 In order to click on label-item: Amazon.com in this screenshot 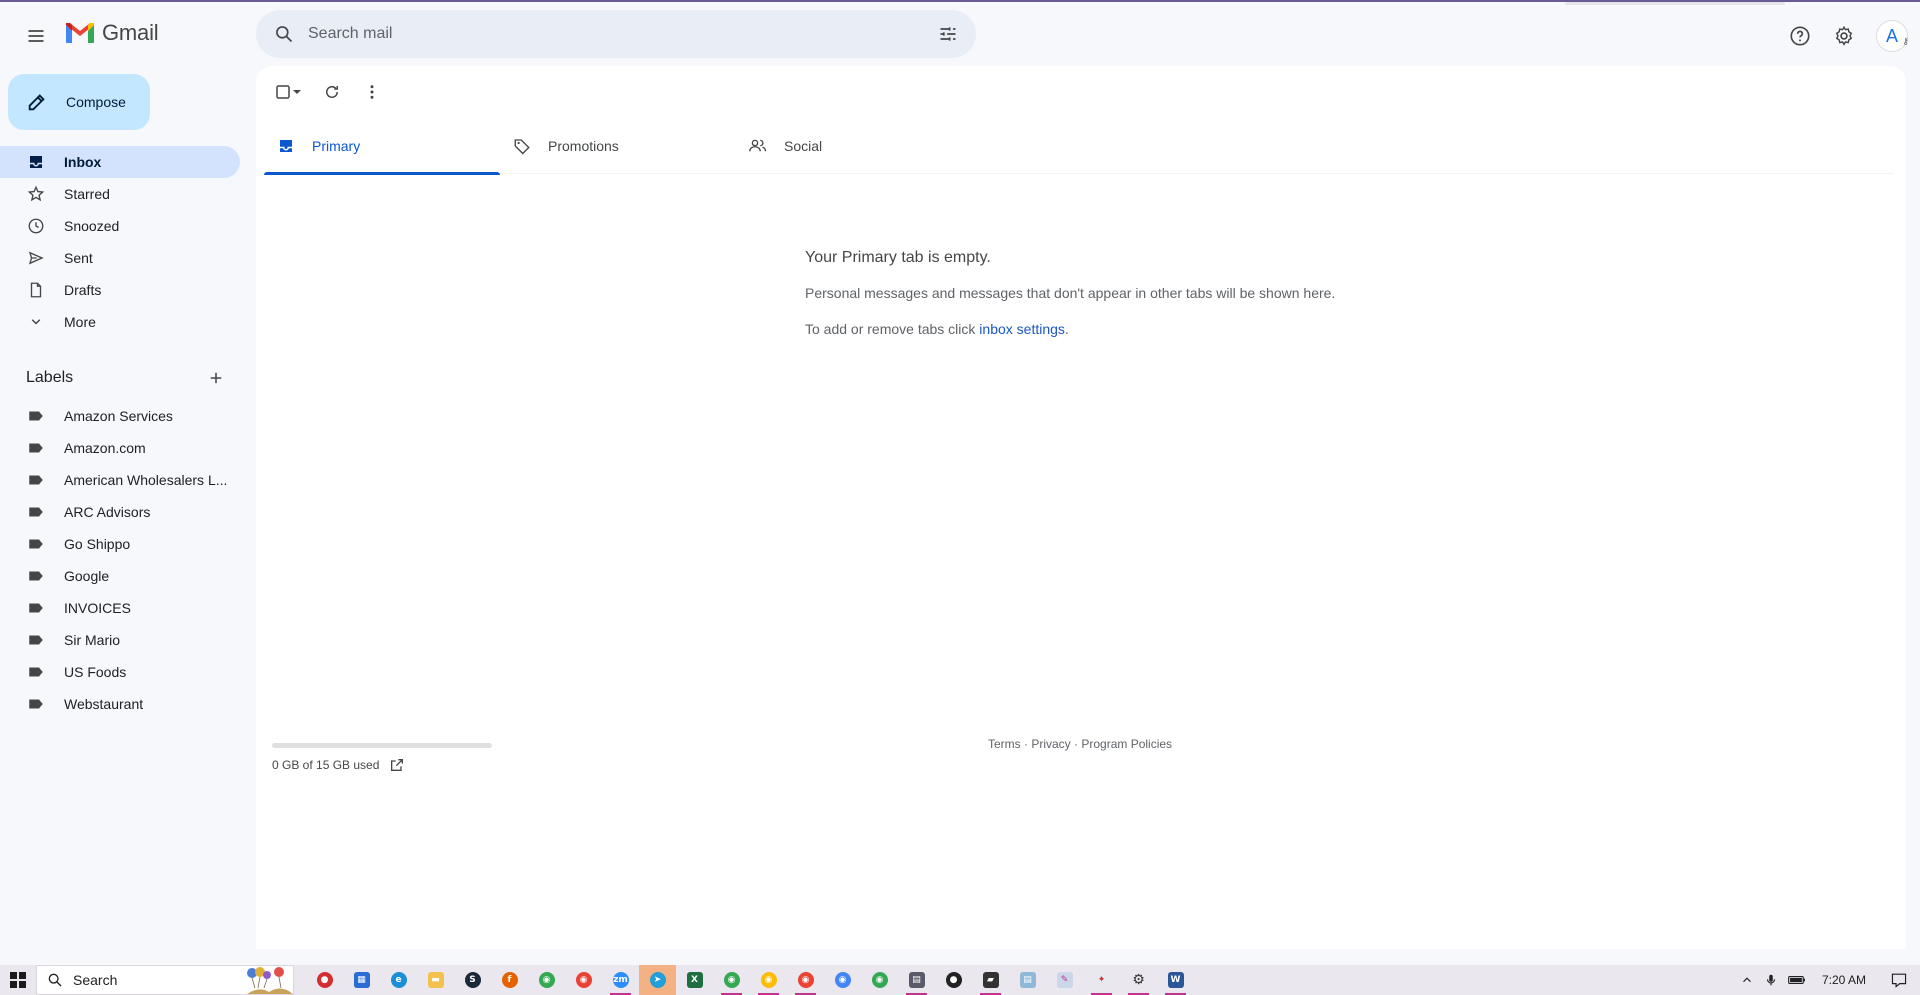, I will do `click(120, 448)`.